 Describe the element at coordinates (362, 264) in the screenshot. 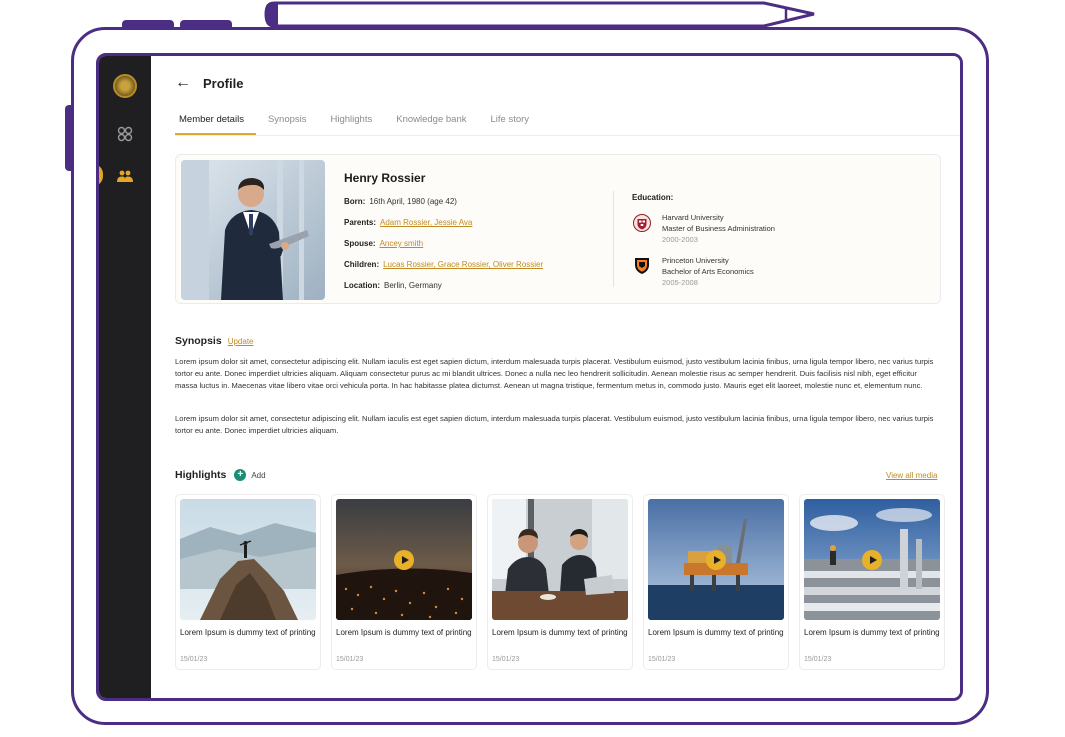

I see `children-label: Children:` at that location.